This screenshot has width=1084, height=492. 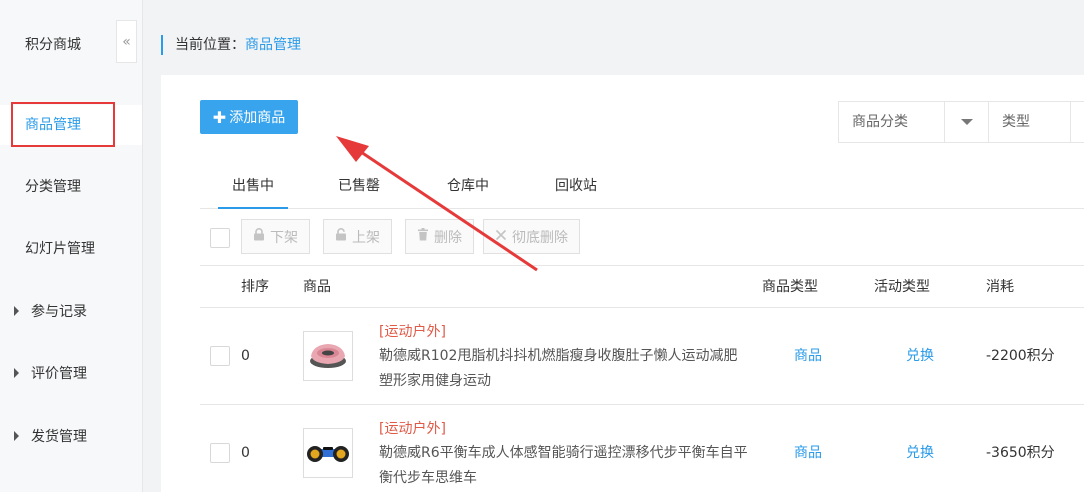 What do you see at coordinates (359, 187) in the screenshot?
I see `tab-sold-out: 已售罄` at bounding box center [359, 187].